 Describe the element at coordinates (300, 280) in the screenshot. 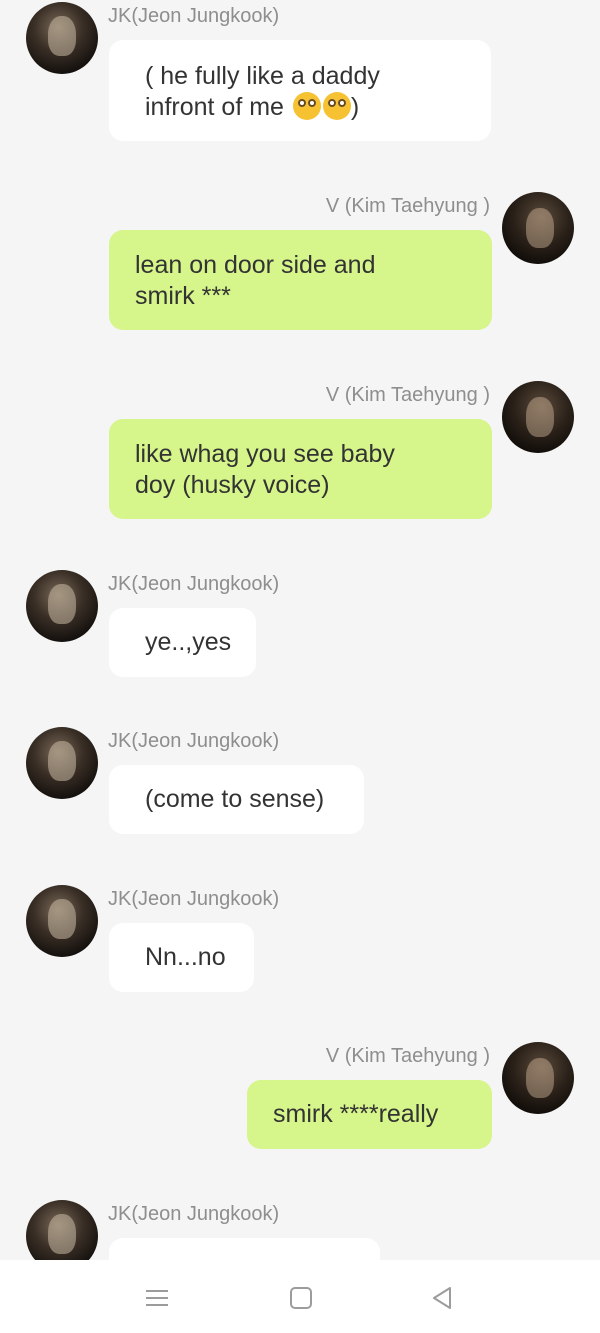

I see `message-bubble: lean on door side and smirk ***` at that location.